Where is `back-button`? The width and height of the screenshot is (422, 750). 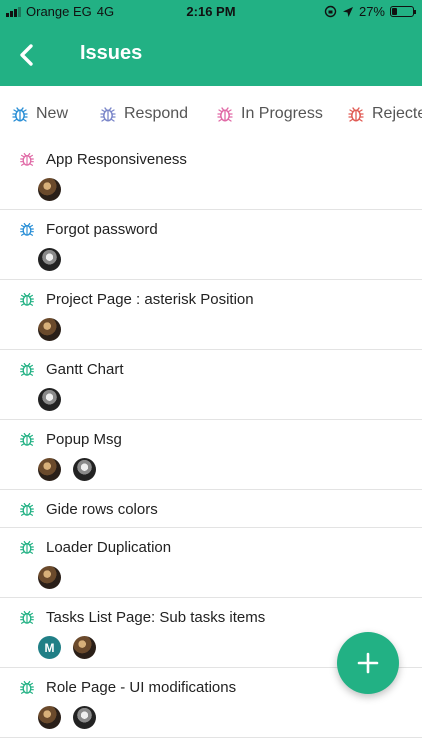 back-button is located at coordinates (26, 55).